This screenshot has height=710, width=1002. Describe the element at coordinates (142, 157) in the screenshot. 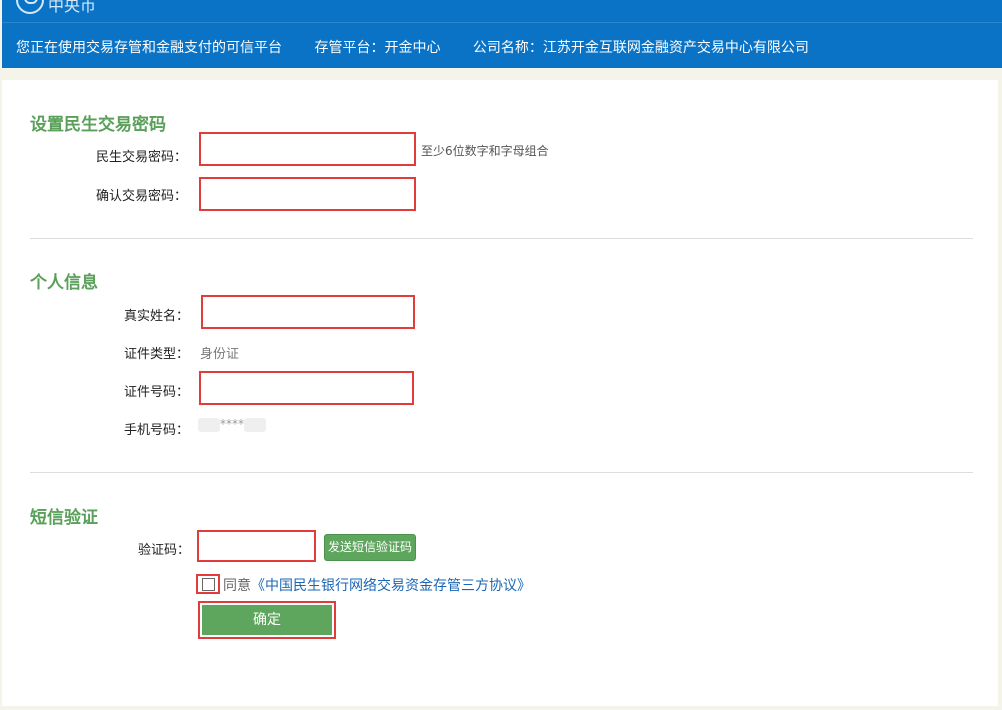

I see `trade-password-label: 民生交易密码：` at that location.